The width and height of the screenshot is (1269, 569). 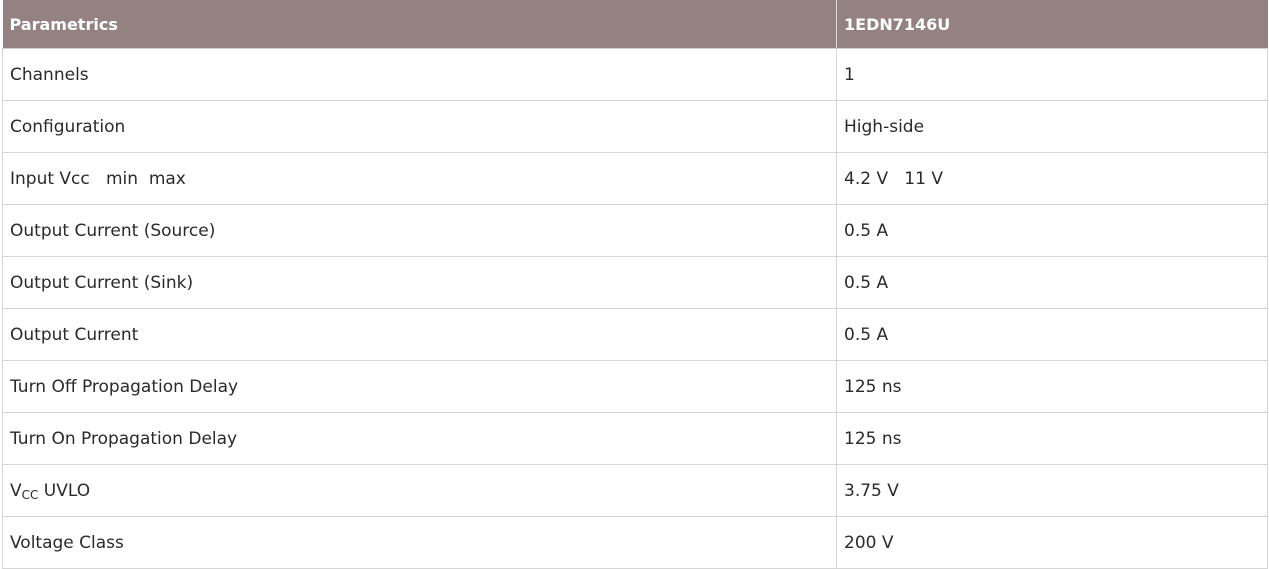 What do you see at coordinates (419, 230) in the screenshot?
I see `param-label: Output Current (Source)` at bounding box center [419, 230].